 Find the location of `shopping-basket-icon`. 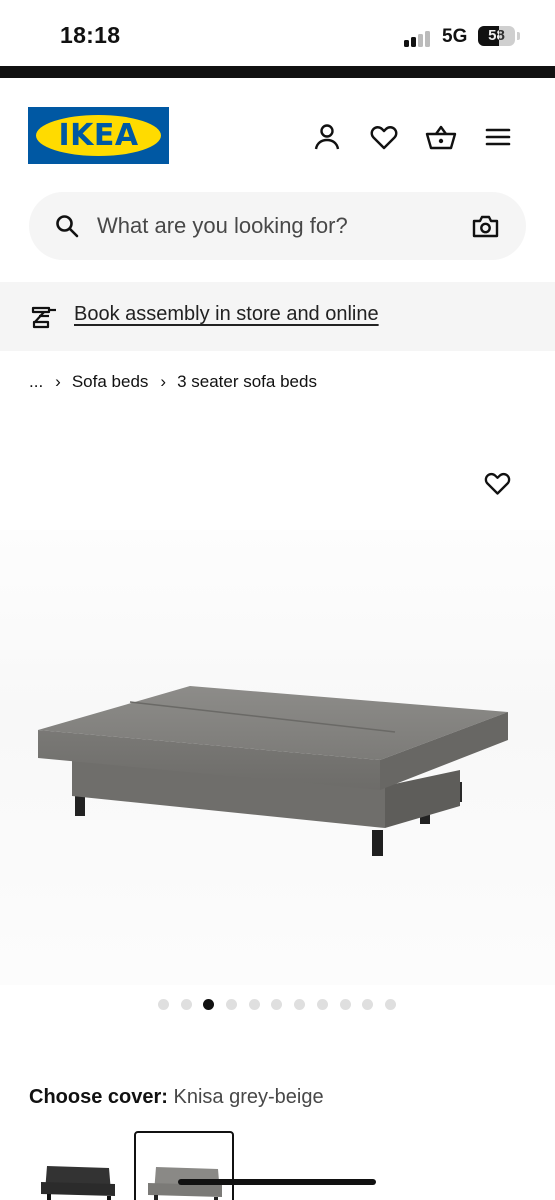

shopping-basket-icon is located at coordinates (441, 137).